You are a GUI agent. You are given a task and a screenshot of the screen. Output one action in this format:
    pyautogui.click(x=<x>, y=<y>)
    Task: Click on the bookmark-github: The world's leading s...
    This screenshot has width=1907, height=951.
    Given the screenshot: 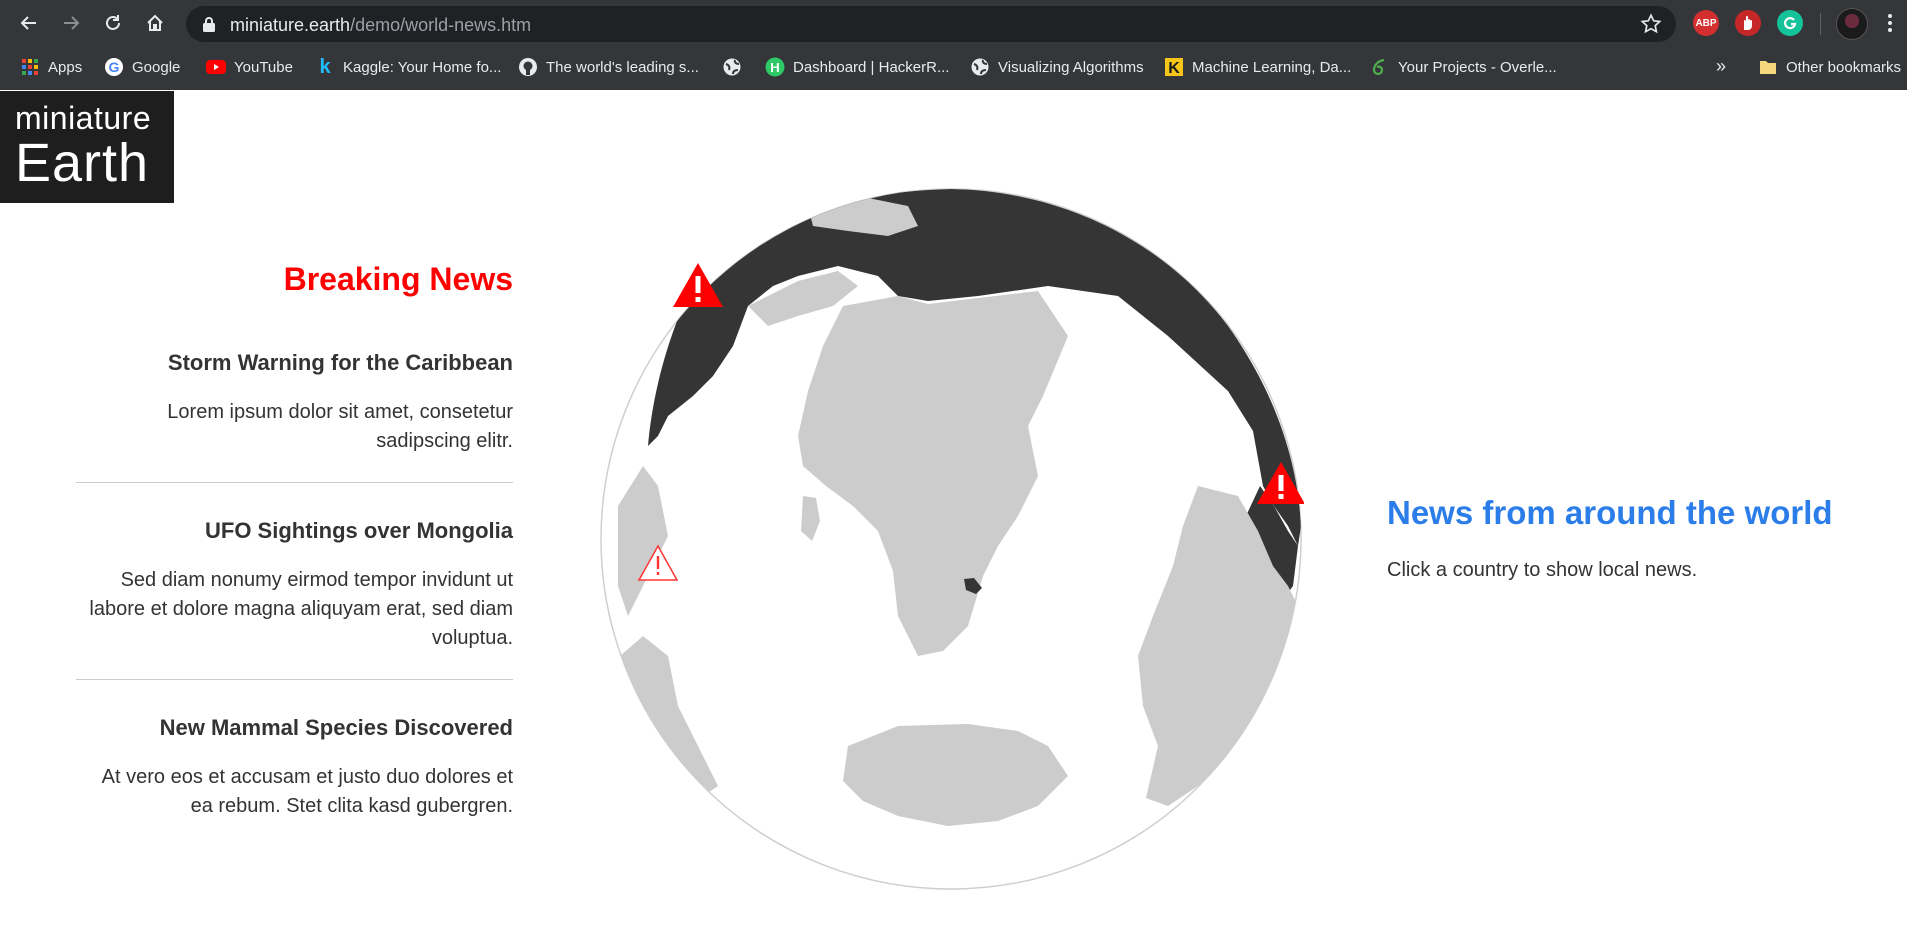 What is the action you would take?
    pyautogui.click(x=608, y=67)
    